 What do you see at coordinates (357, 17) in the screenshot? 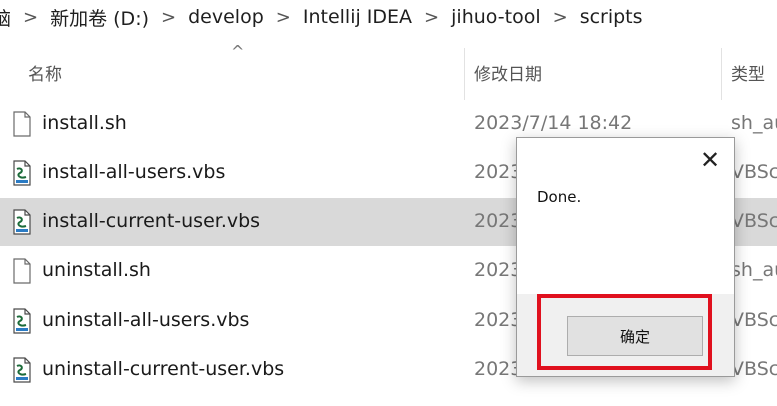
I see `breadcrumb-item-intellij: Intellij IDEA` at bounding box center [357, 17].